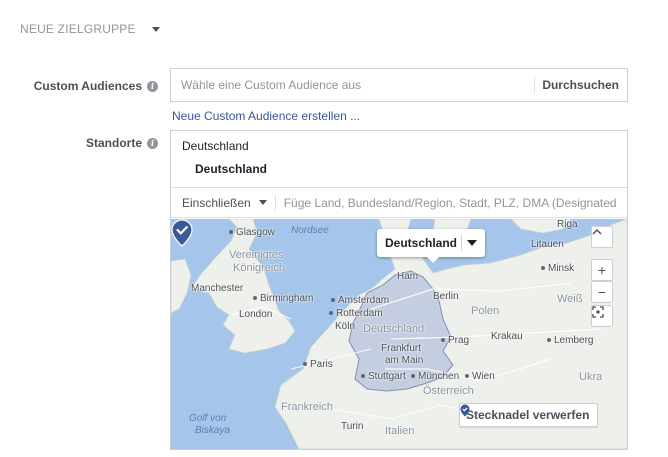 This screenshot has height=457, width=668. I want to click on map-label-koeln: Köln, so click(345, 326).